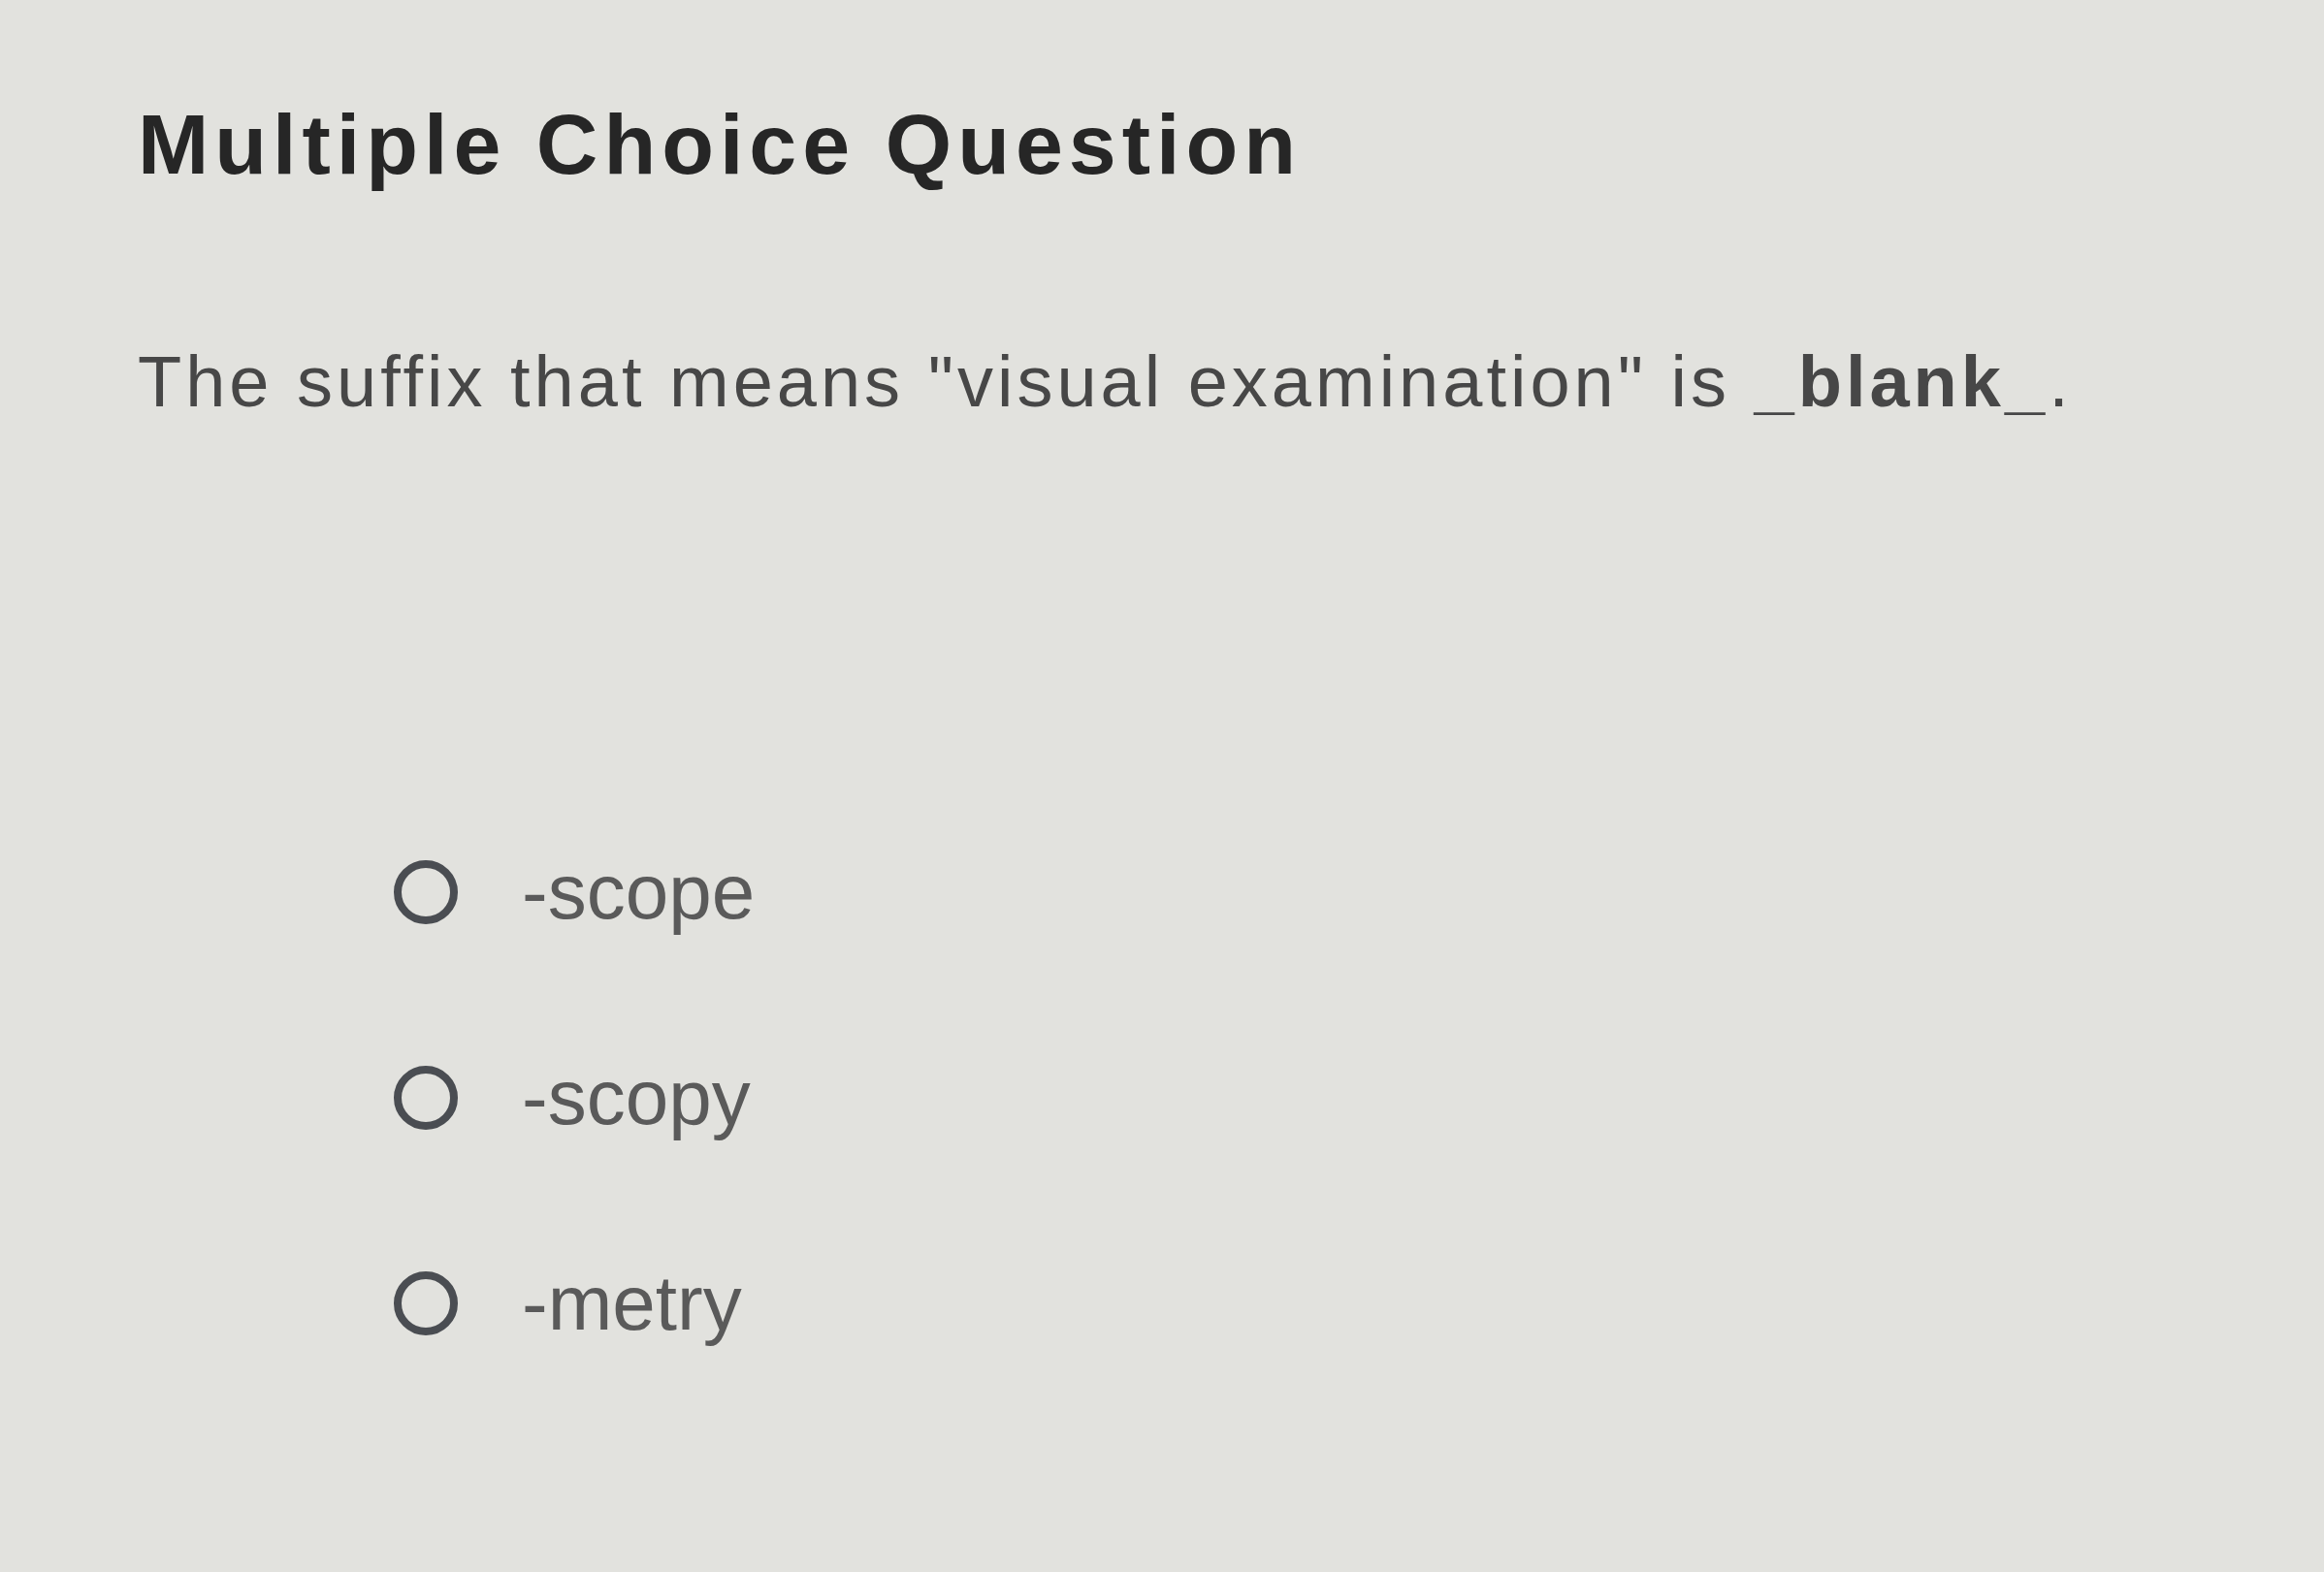  What do you see at coordinates (1105, 381) in the screenshot?
I see `question-text: The suffix that means "visual examination" is _blank_.` at bounding box center [1105, 381].